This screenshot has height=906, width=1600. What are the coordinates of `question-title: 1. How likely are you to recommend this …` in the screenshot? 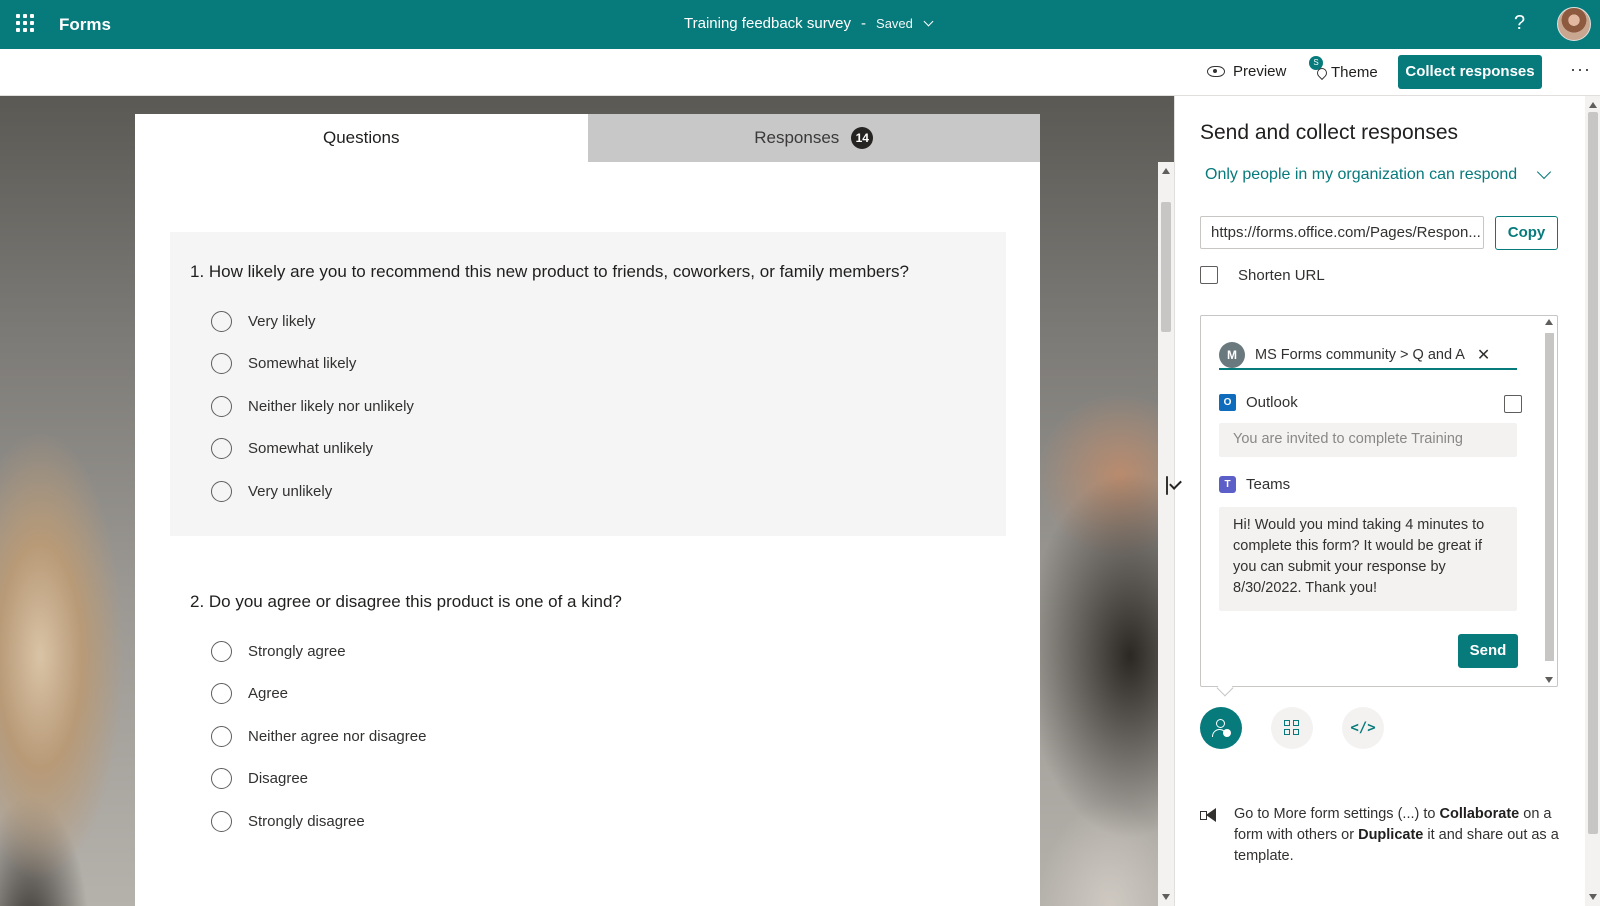 It's located at (549, 271).